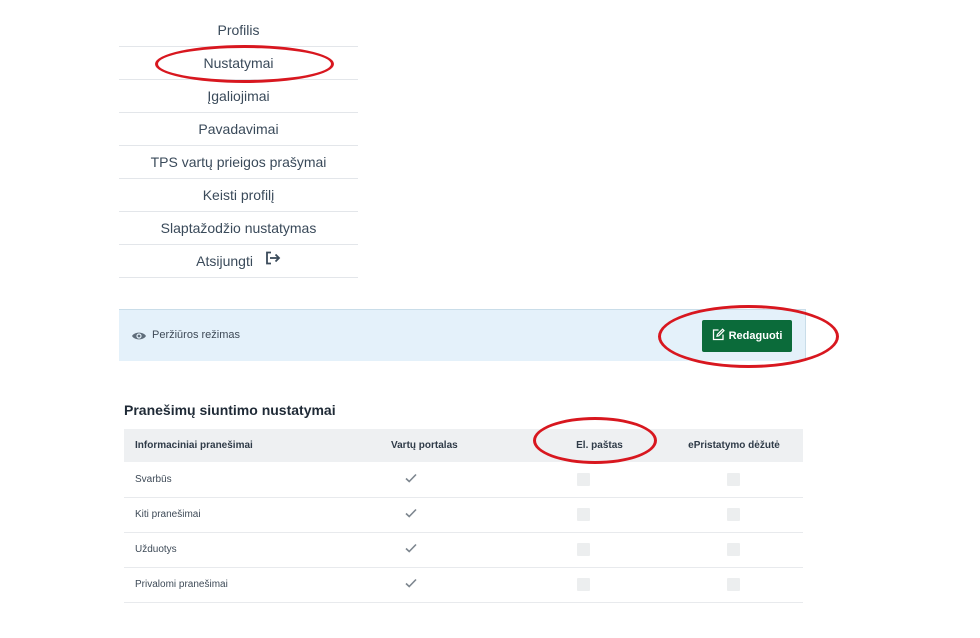 Image resolution: width=980 pixels, height=638 pixels. What do you see at coordinates (257, 480) in the screenshot?
I see `row-label: Svarbūs` at bounding box center [257, 480].